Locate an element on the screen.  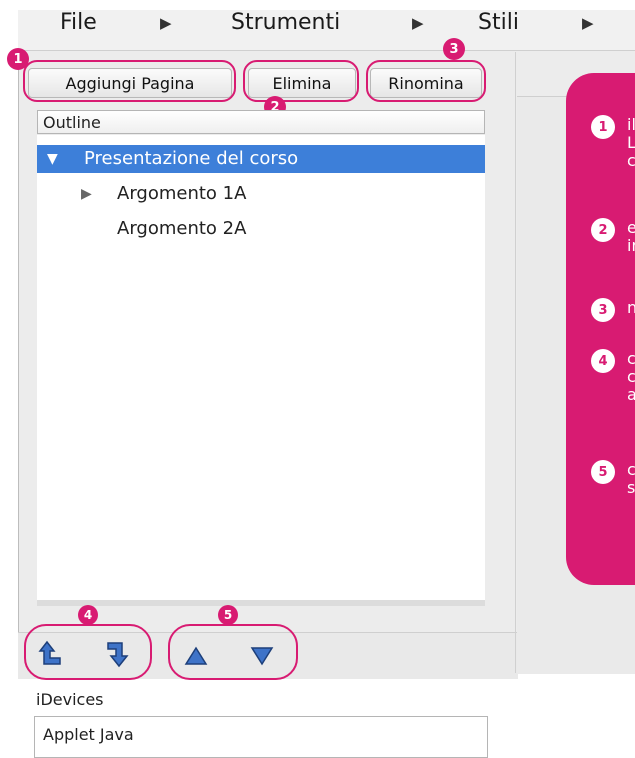
badge-5: 5 is located at coordinates (228, 615).